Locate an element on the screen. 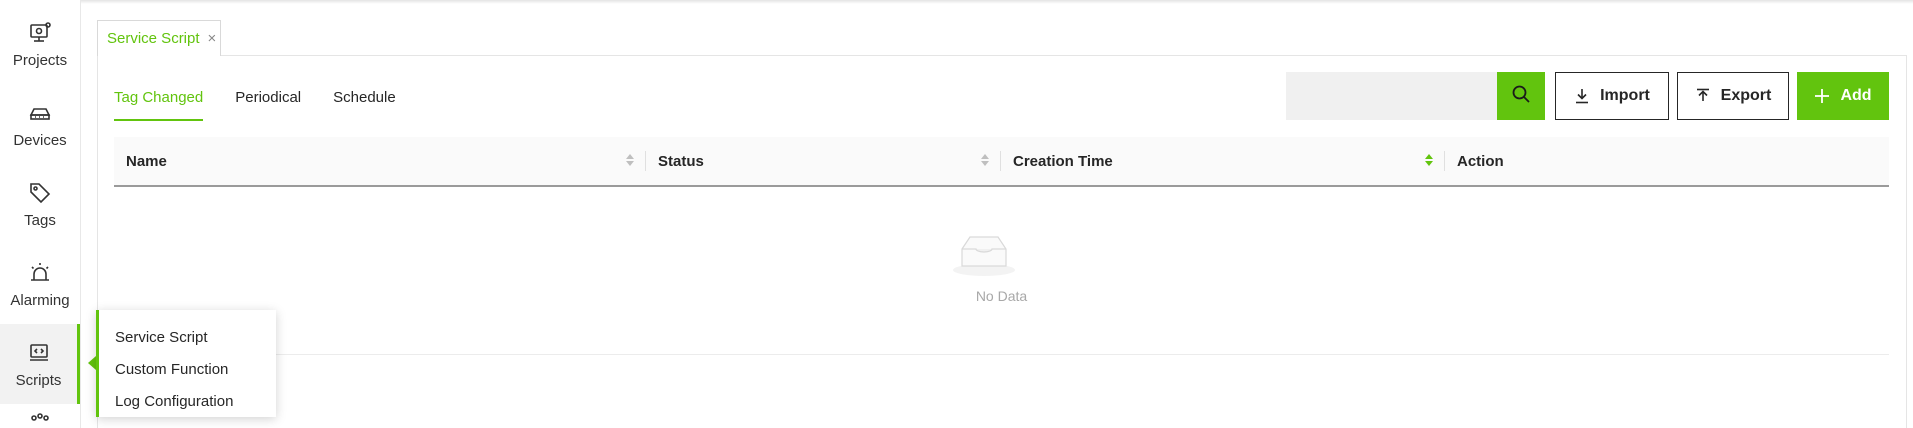 This screenshot has height=428, width=1913. sidebar-item-label: Tags is located at coordinates (40, 220).